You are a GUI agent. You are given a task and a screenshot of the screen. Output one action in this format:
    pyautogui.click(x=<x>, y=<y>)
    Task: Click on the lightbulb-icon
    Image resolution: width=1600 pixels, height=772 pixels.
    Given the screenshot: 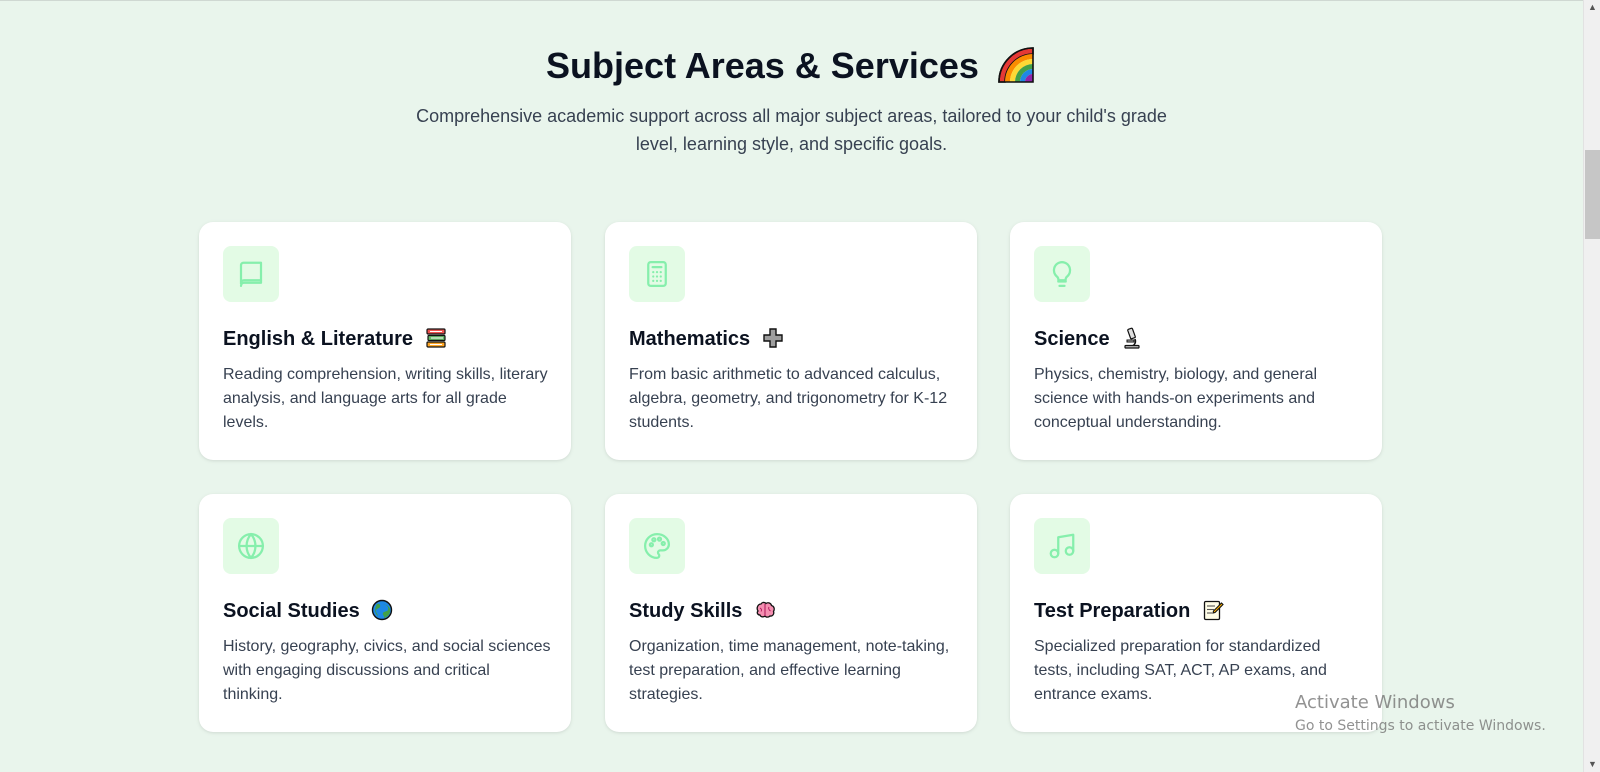 What is the action you would take?
    pyautogui.click(x=1062, y=274)
    